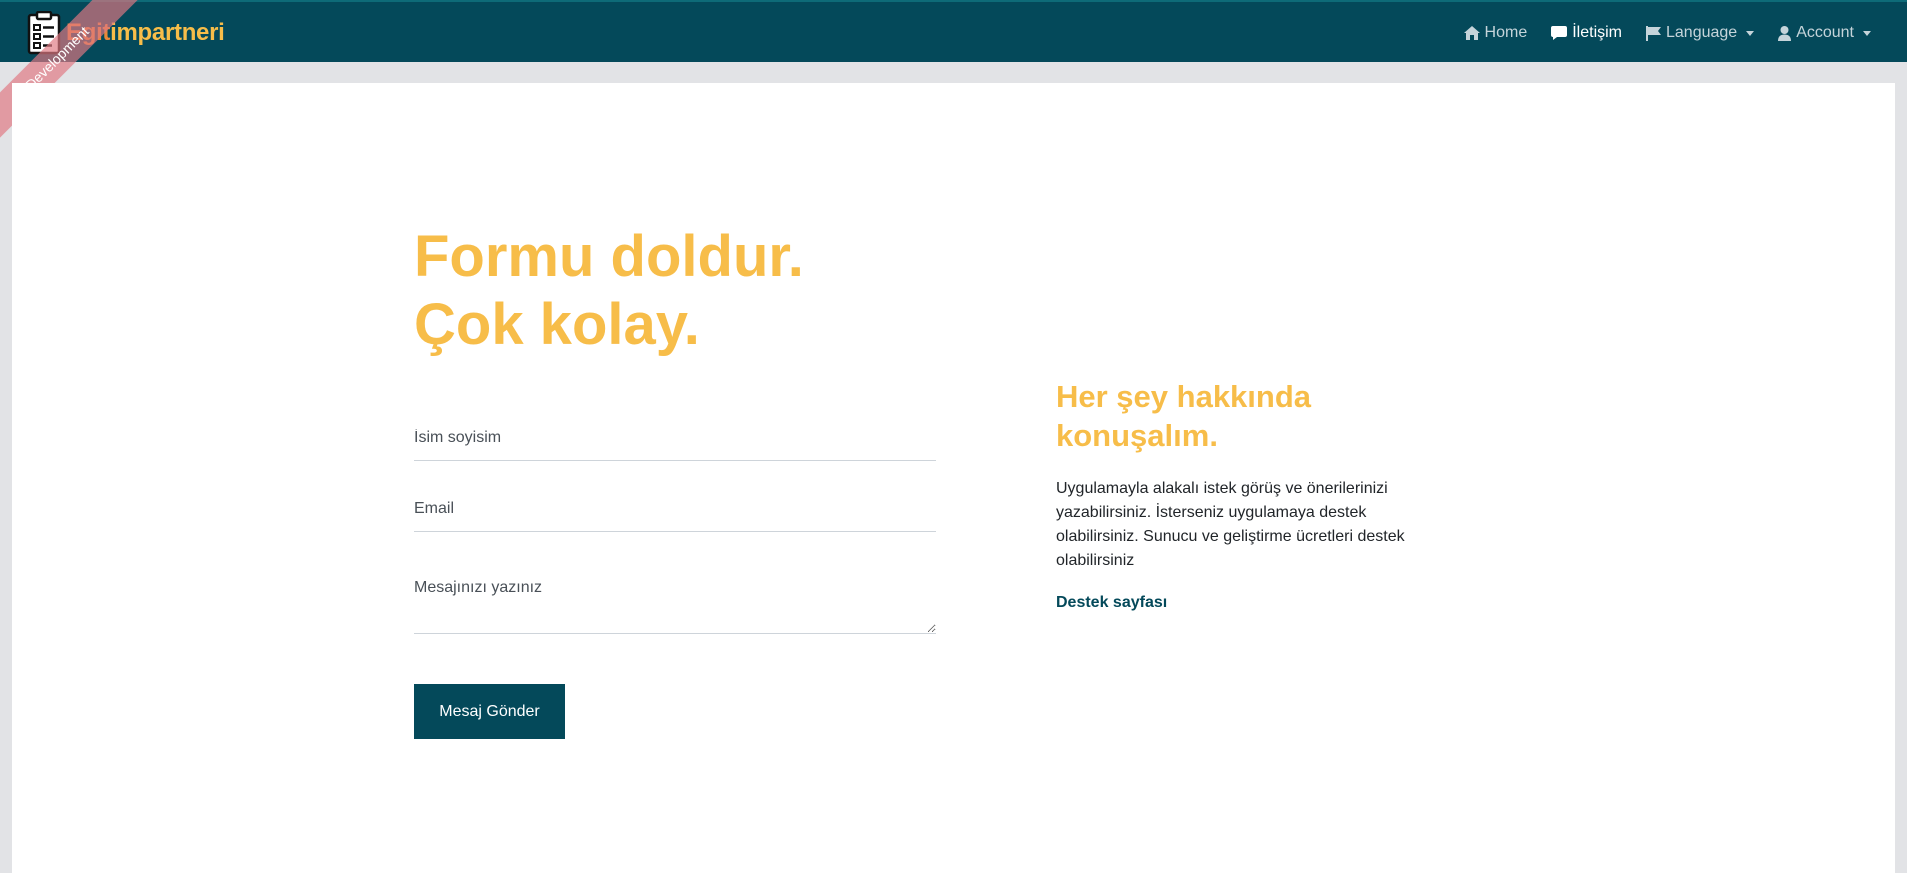 The height and width of the screenshot is (873, 1907). Describe the element at coordinates (1184, 396) in the screenshot. I see `side-title-line1: Her şey hakkında` at that location.